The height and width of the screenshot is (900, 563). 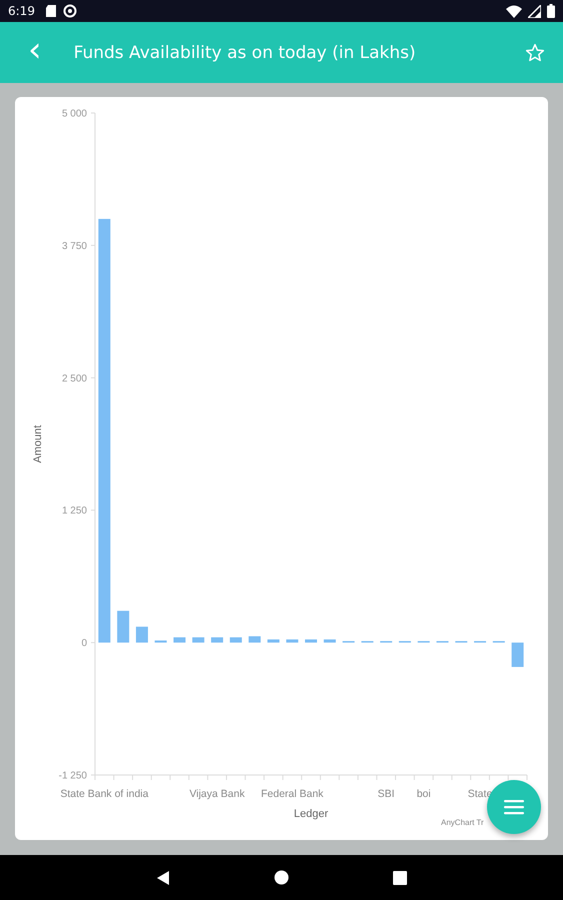 What do you see at coordinates (74, 246) in the screenshot?
I see `y-tick-label: 3 750` at bounding box center [74, 246].